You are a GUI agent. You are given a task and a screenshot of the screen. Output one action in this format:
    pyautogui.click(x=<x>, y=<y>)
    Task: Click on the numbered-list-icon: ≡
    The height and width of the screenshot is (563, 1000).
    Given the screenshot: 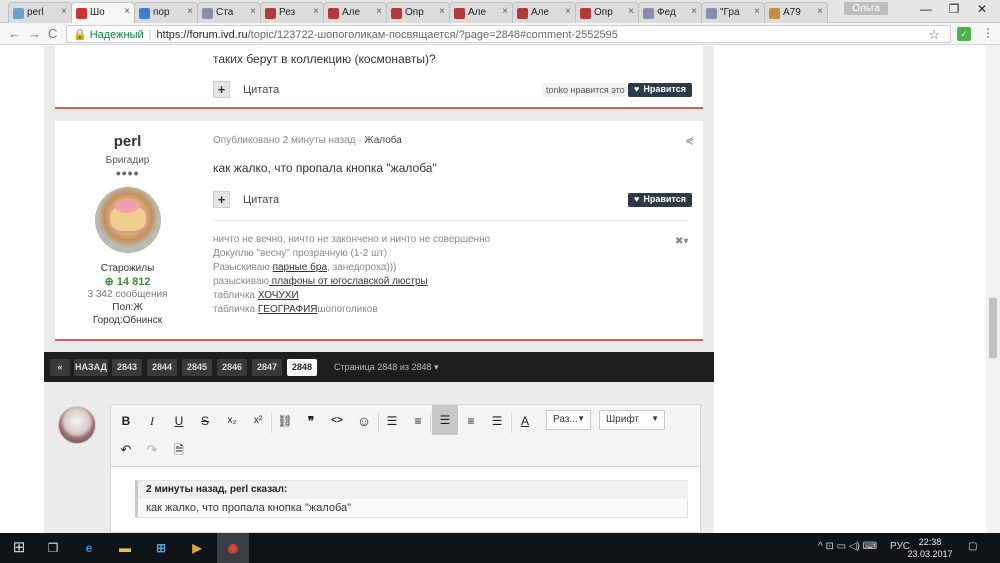 What is the action you would take?
    pyautogui.click(x=418, y=421)
    